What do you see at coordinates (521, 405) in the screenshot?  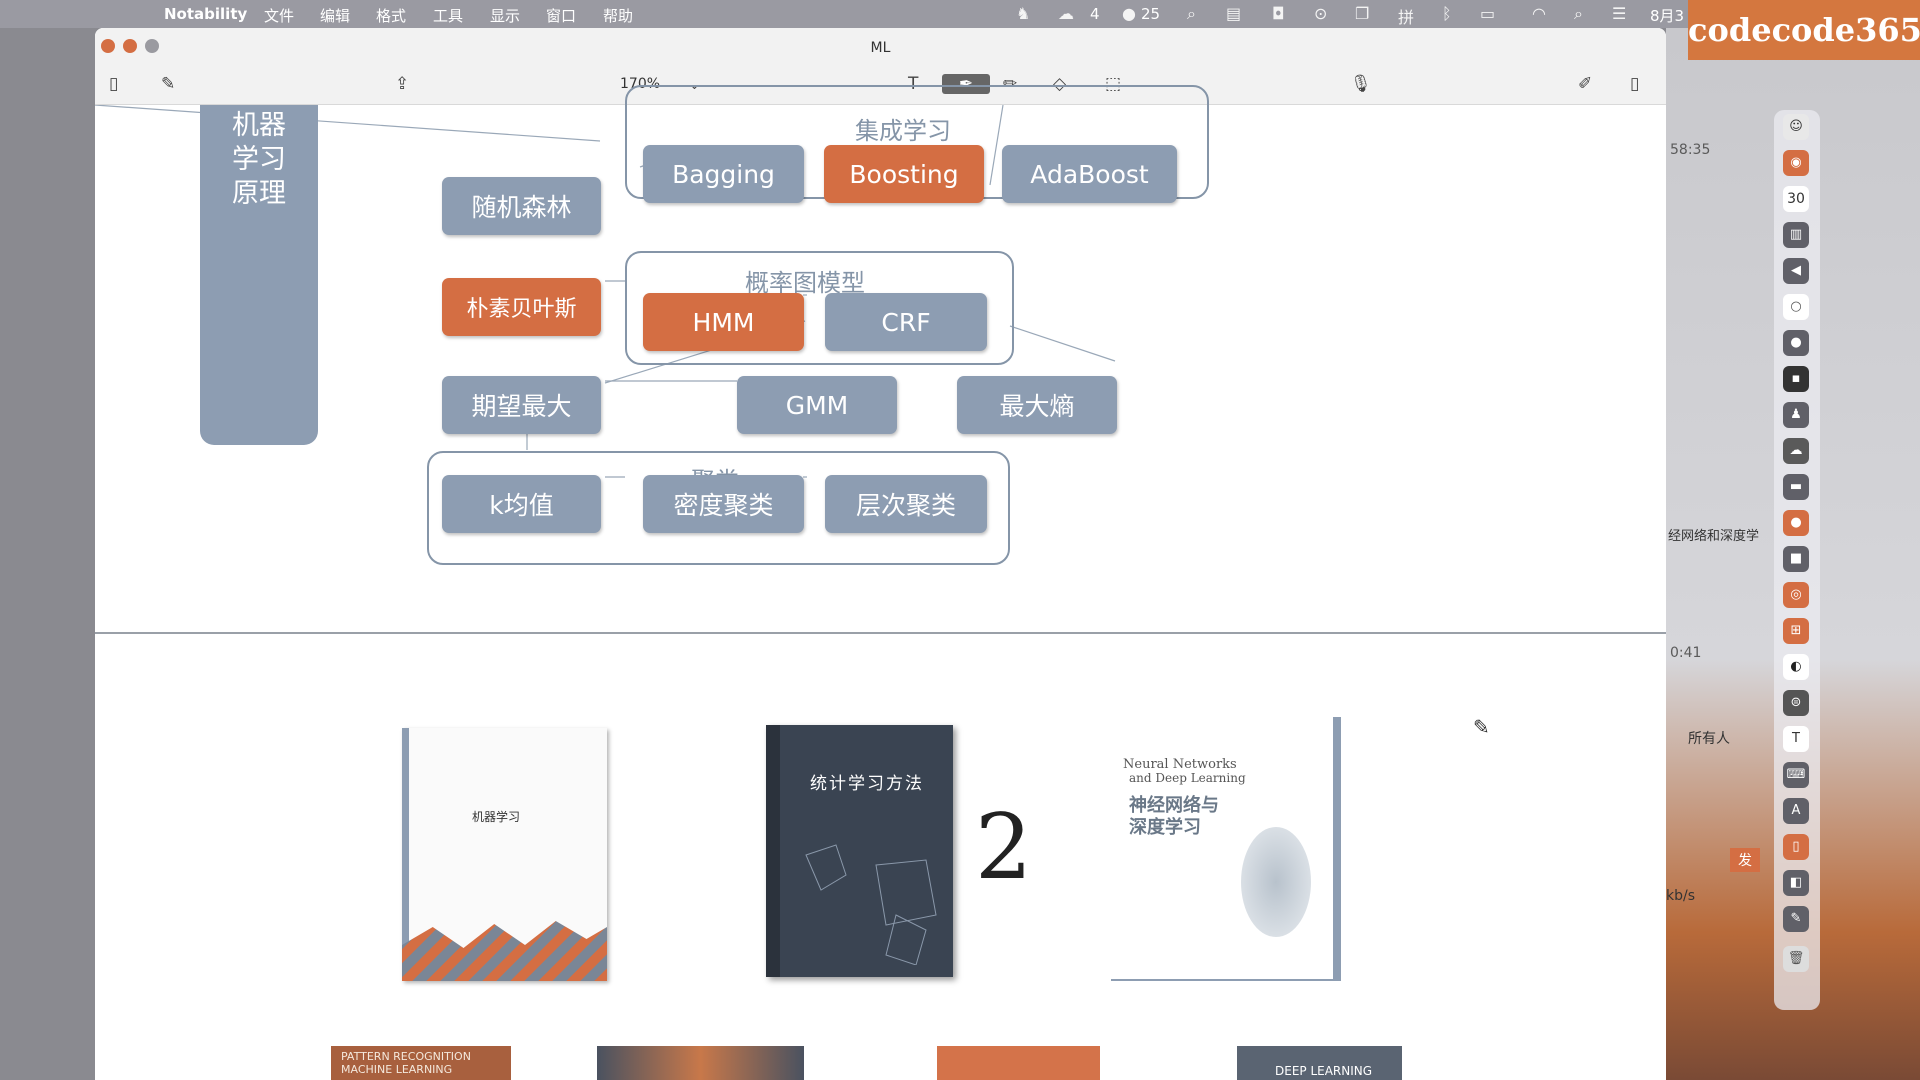 I see `node-em: 期望最大` at bounding box center [521, 405].